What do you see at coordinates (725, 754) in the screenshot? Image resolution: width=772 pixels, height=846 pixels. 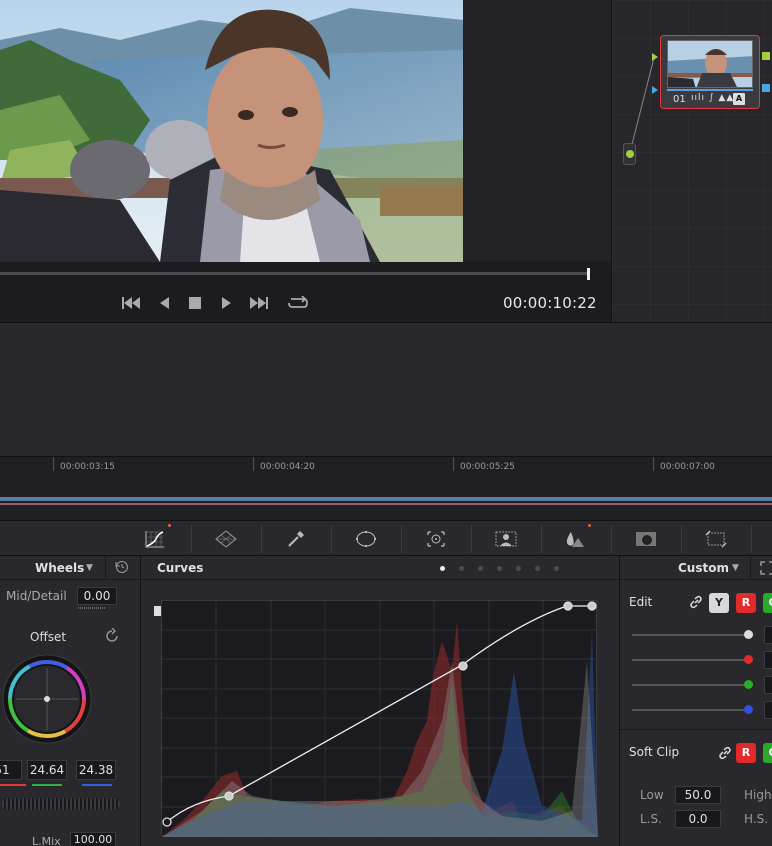 I see `soft-clip-link-icon` at bounding box center [725, 754].